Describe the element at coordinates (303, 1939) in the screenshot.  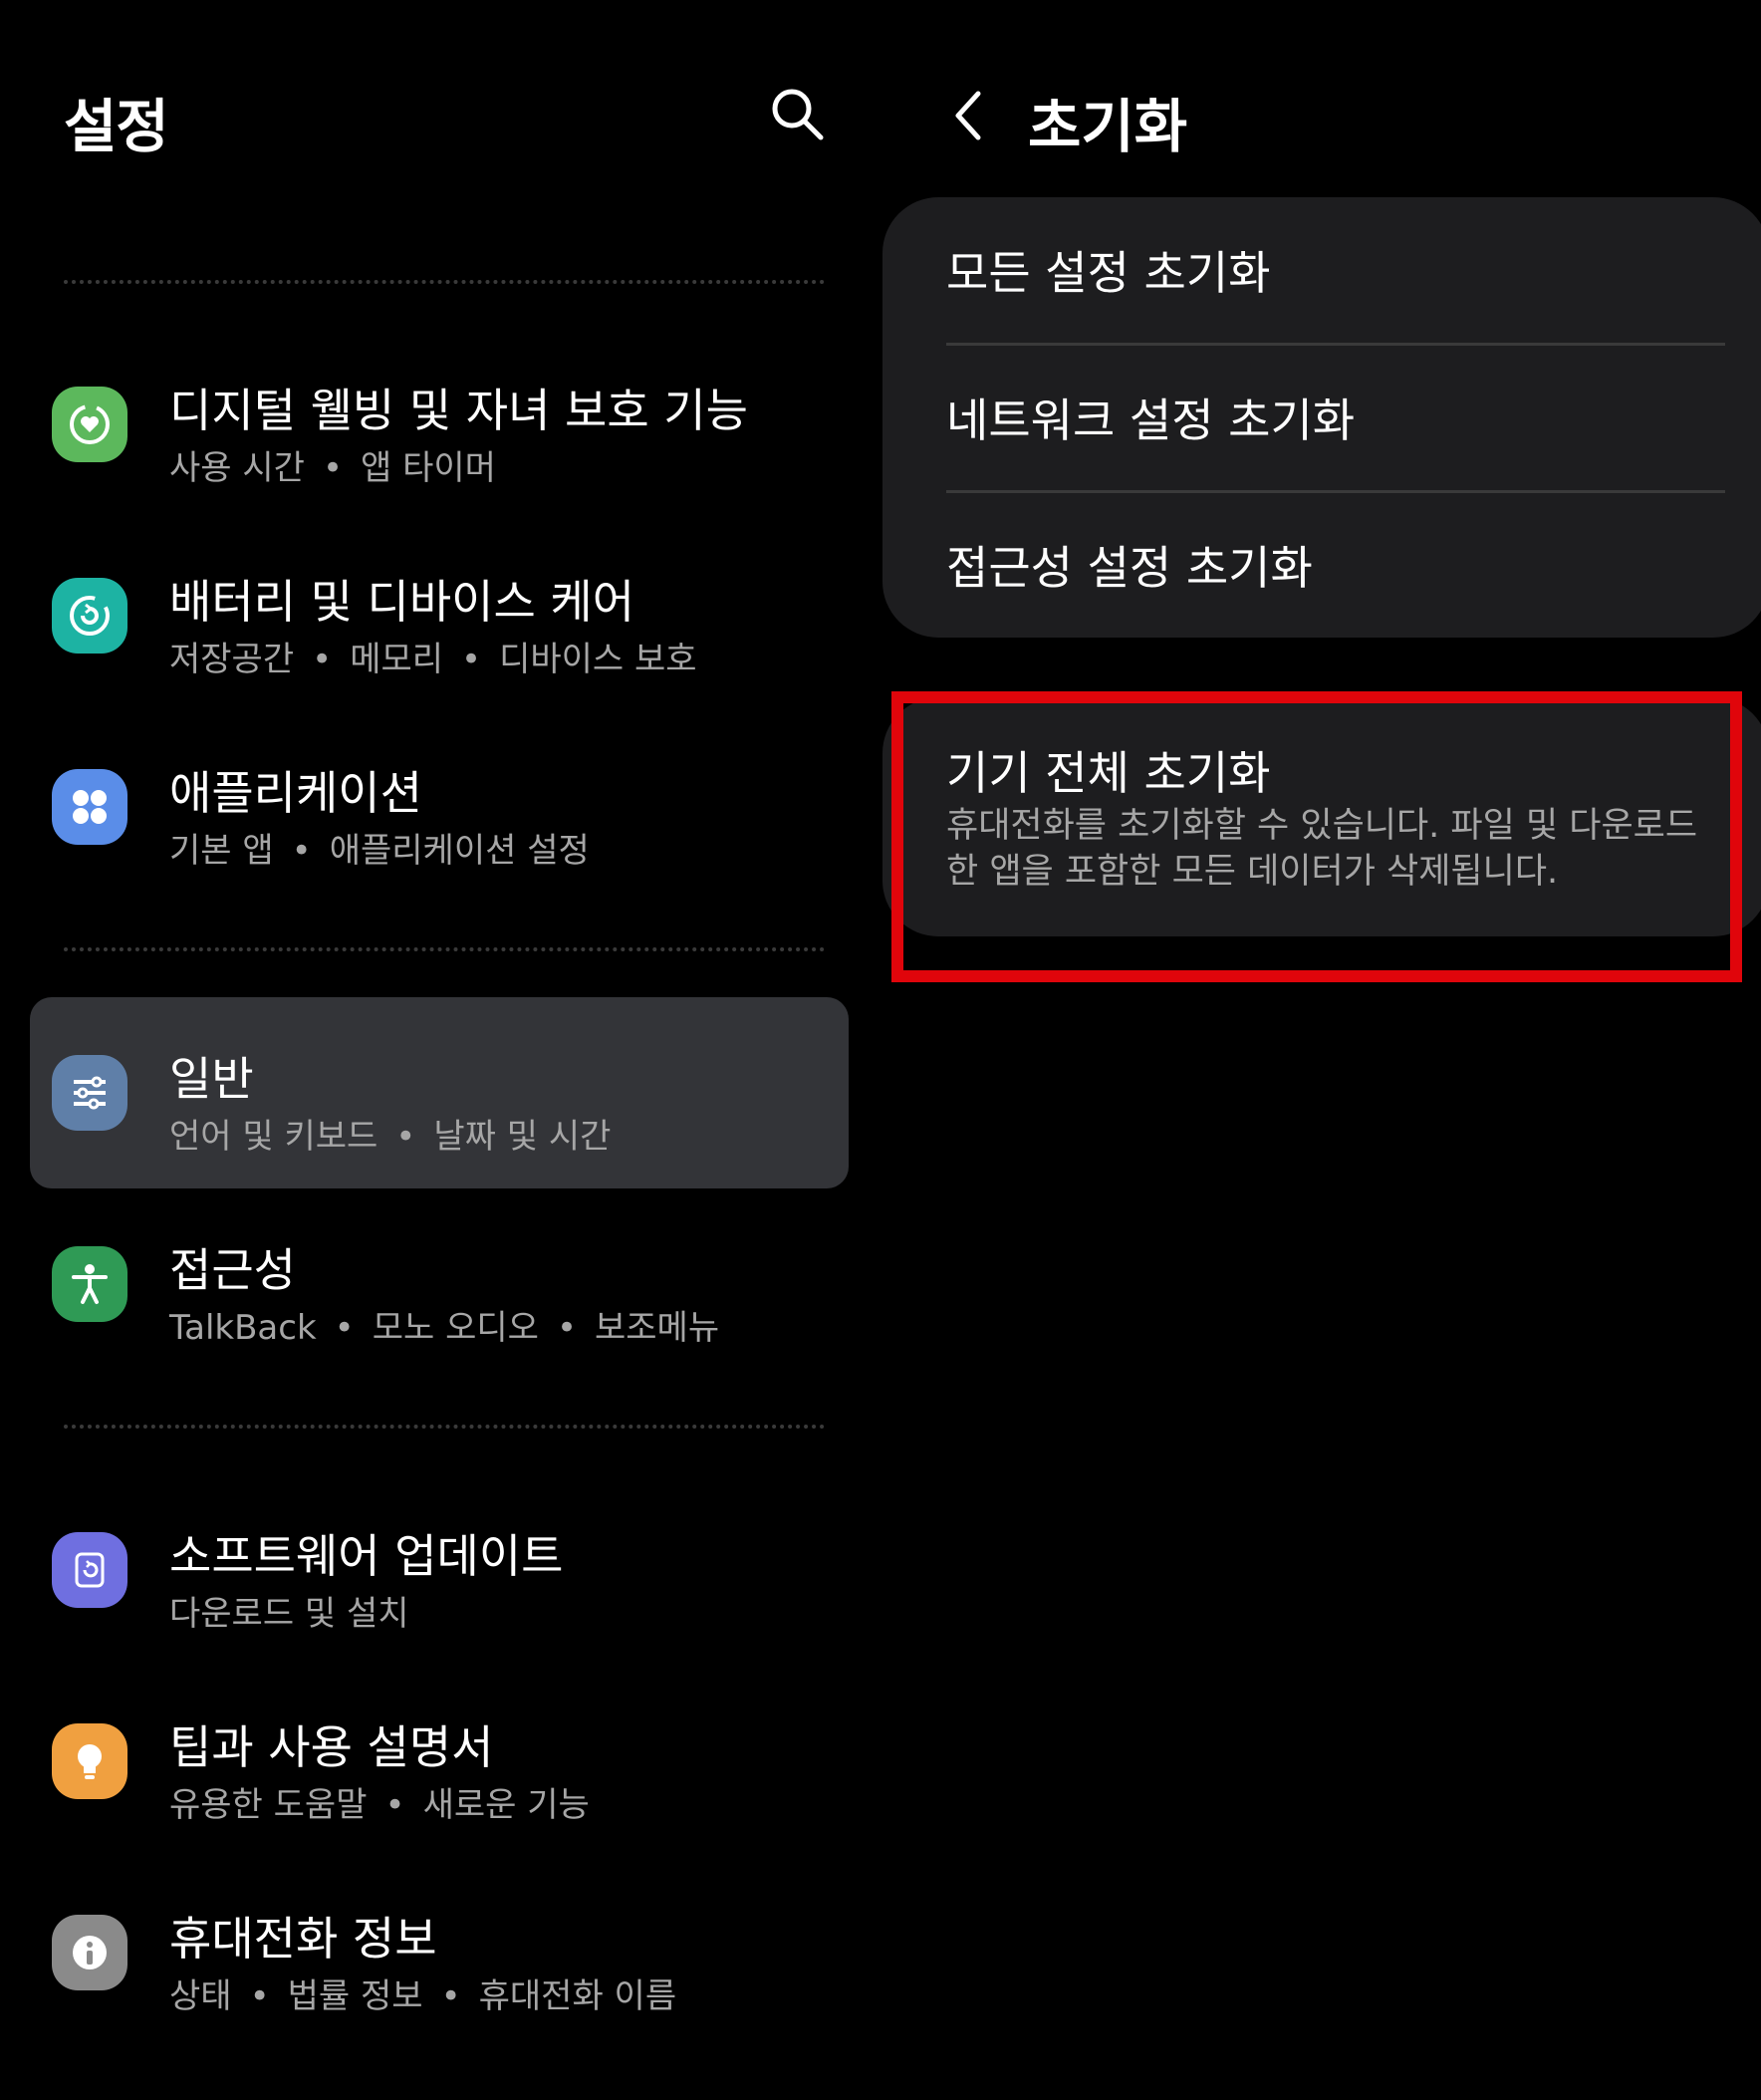
I see `item-title: 휴대전화 정보` at that location.